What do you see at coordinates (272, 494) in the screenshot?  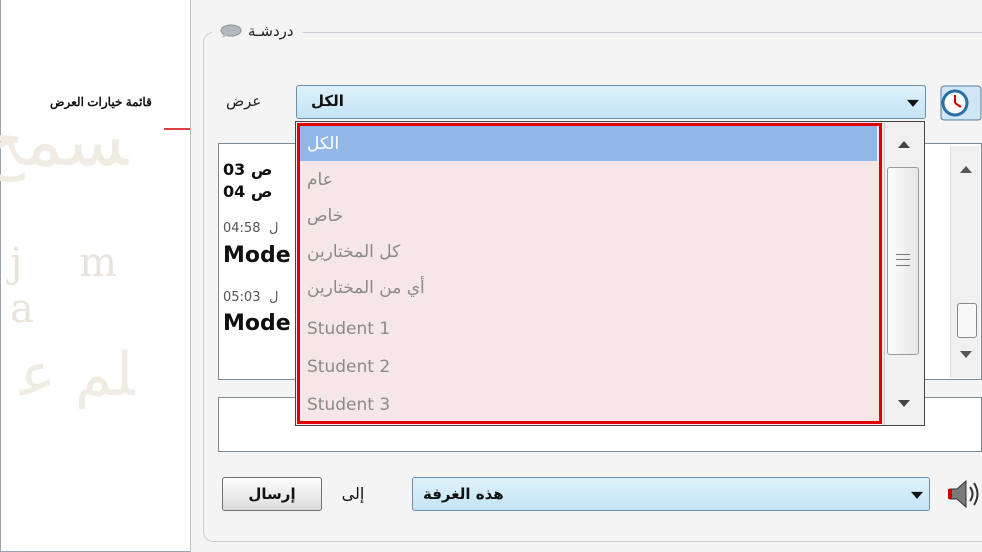 I see `send-button: إرسال` at bounding box center [272, 494].